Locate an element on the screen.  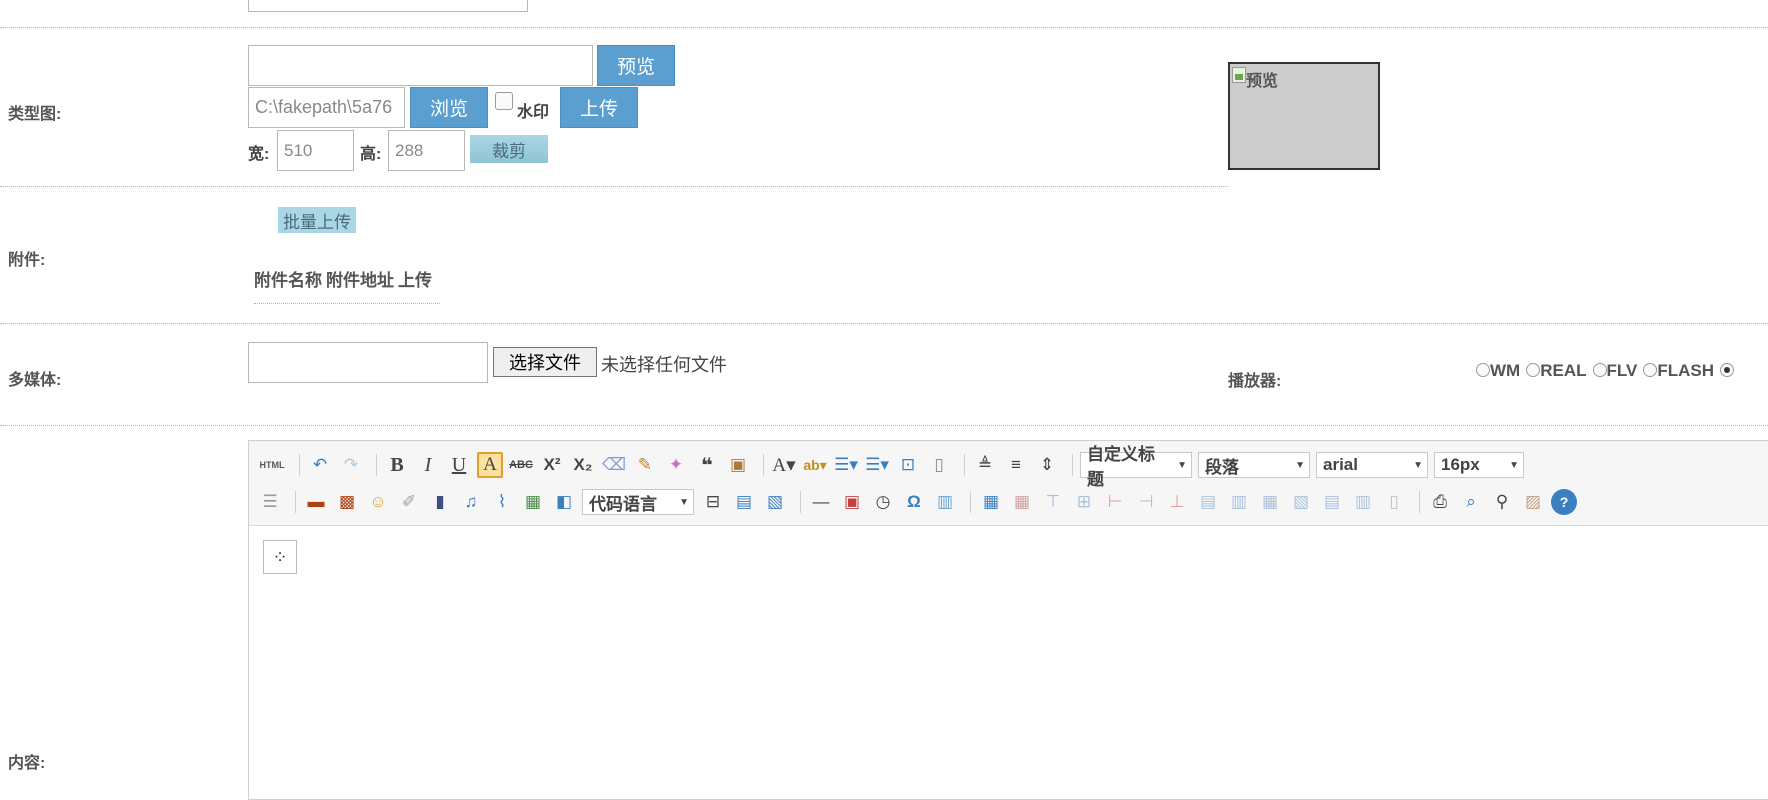
time-icon: ◷ is located at coordinates (883, 502).